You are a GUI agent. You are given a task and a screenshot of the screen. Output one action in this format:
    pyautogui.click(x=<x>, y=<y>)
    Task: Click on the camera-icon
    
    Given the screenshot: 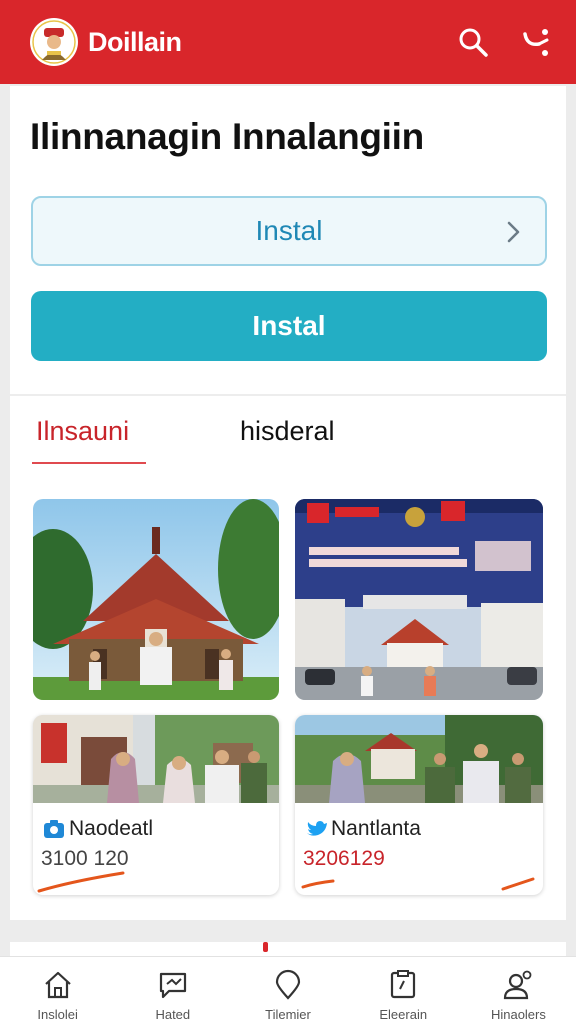 What is the action you would take?
    pyautogui.click(x=54, y=829)
    